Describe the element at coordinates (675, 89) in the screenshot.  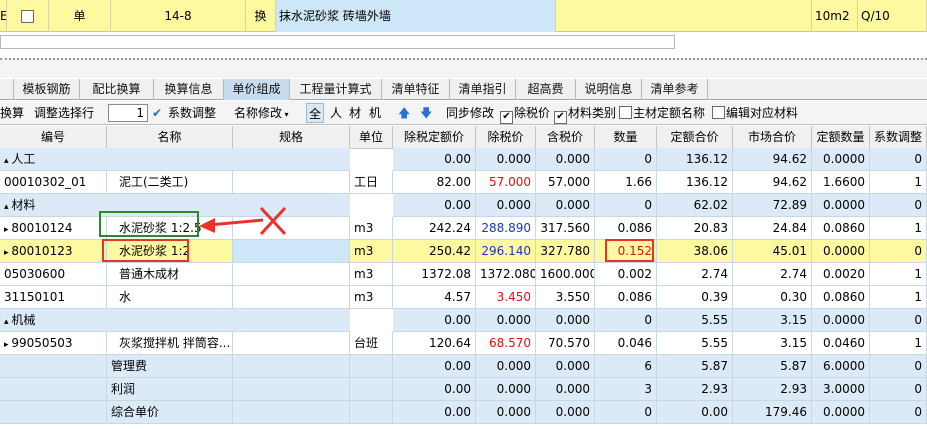
I see `tab-bill-reference: 清单参考` at that location.